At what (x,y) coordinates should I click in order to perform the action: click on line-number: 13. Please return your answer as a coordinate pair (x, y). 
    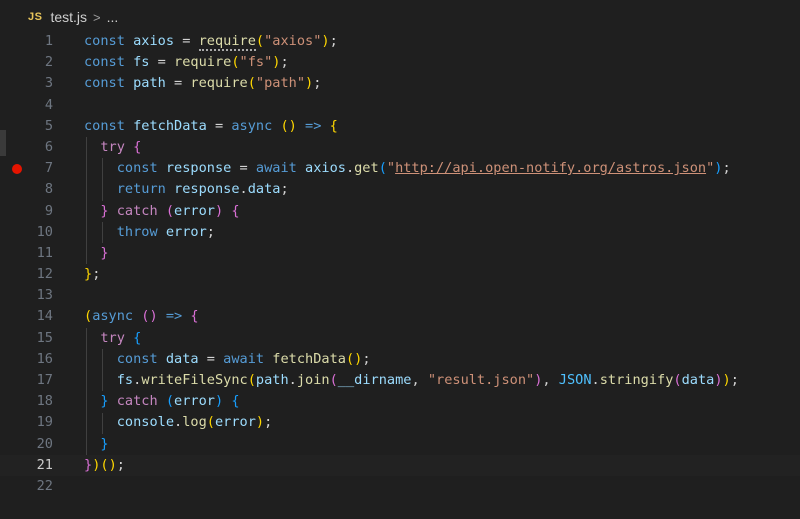
    Looking at the image, I should click on (44, 295).